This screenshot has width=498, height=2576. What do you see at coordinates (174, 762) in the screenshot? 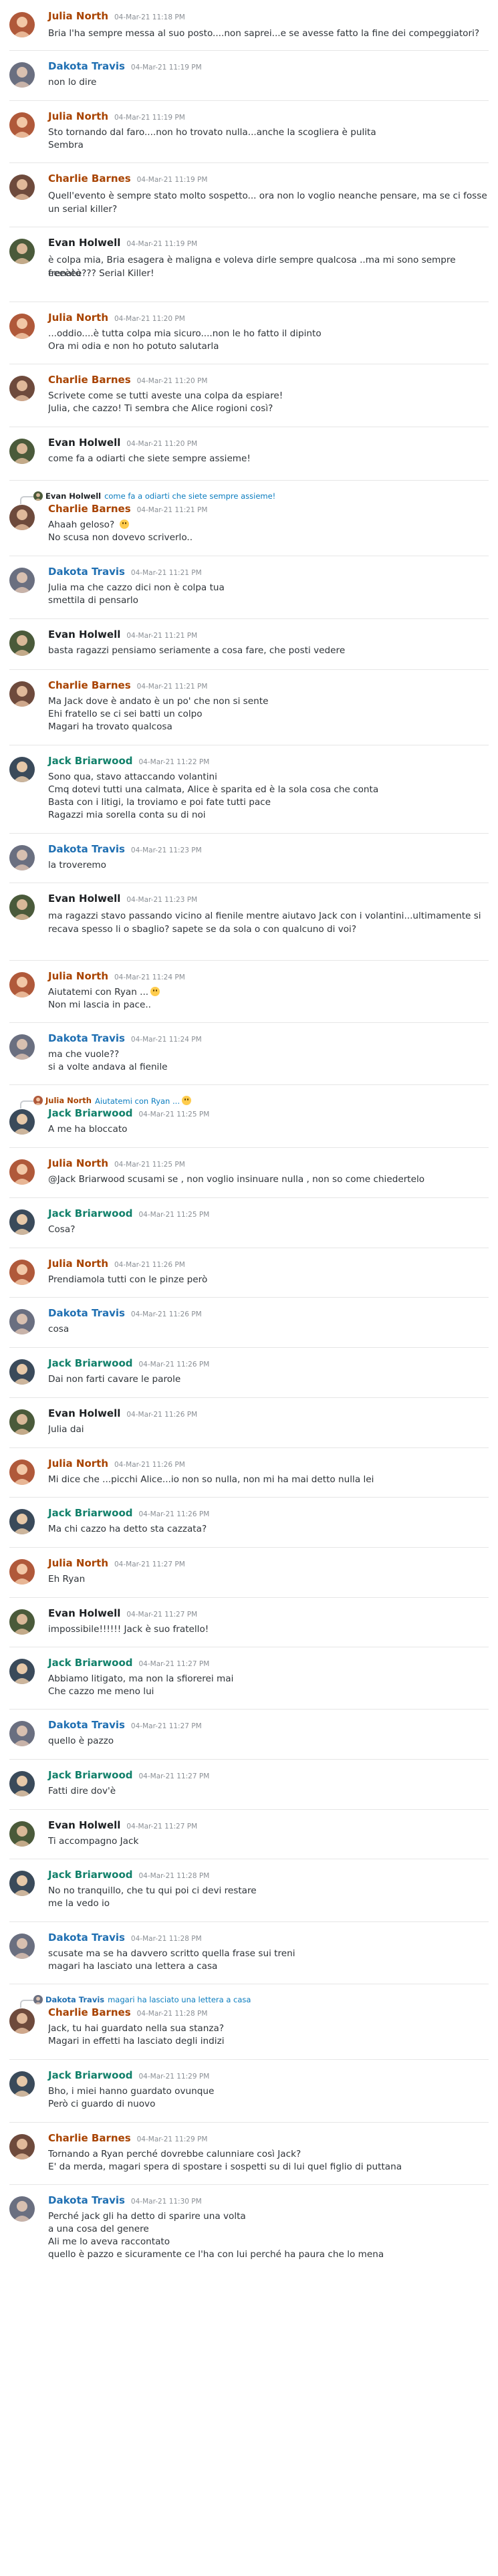
I see `timestamp: 04-Mar-21 11:22 PM` at bounding box center [174, 762].